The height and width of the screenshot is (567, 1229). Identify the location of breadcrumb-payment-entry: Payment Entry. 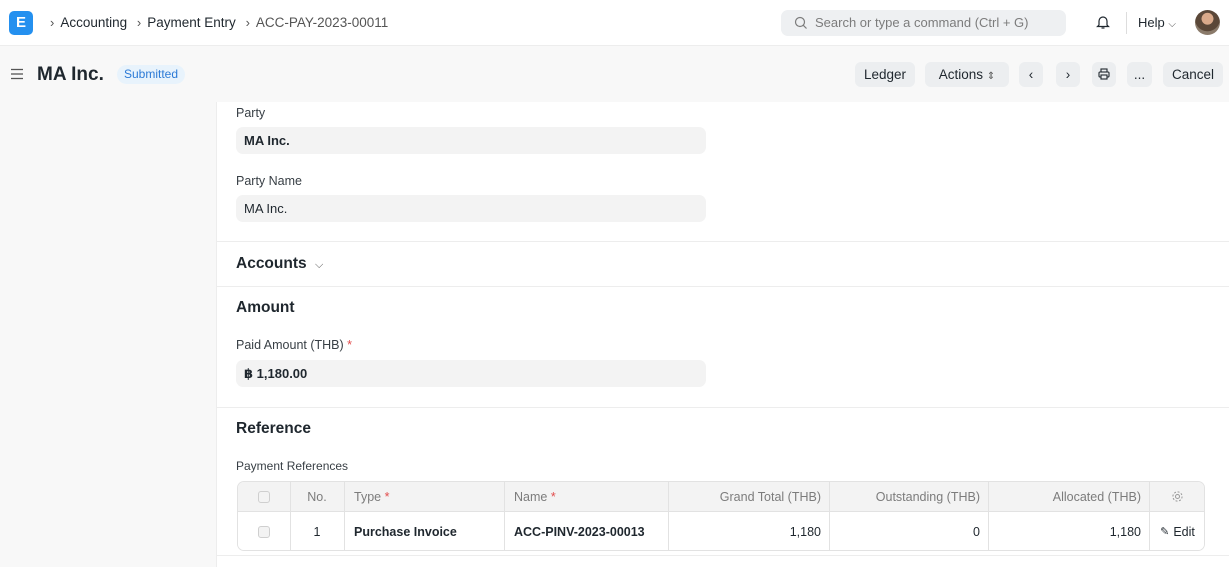
(191, 22).